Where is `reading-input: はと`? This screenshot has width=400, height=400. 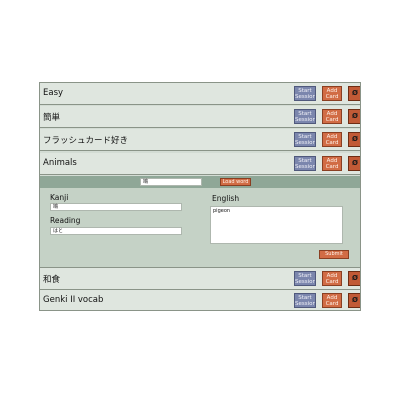
reading-input: はと is located at coordinates (116, 231).